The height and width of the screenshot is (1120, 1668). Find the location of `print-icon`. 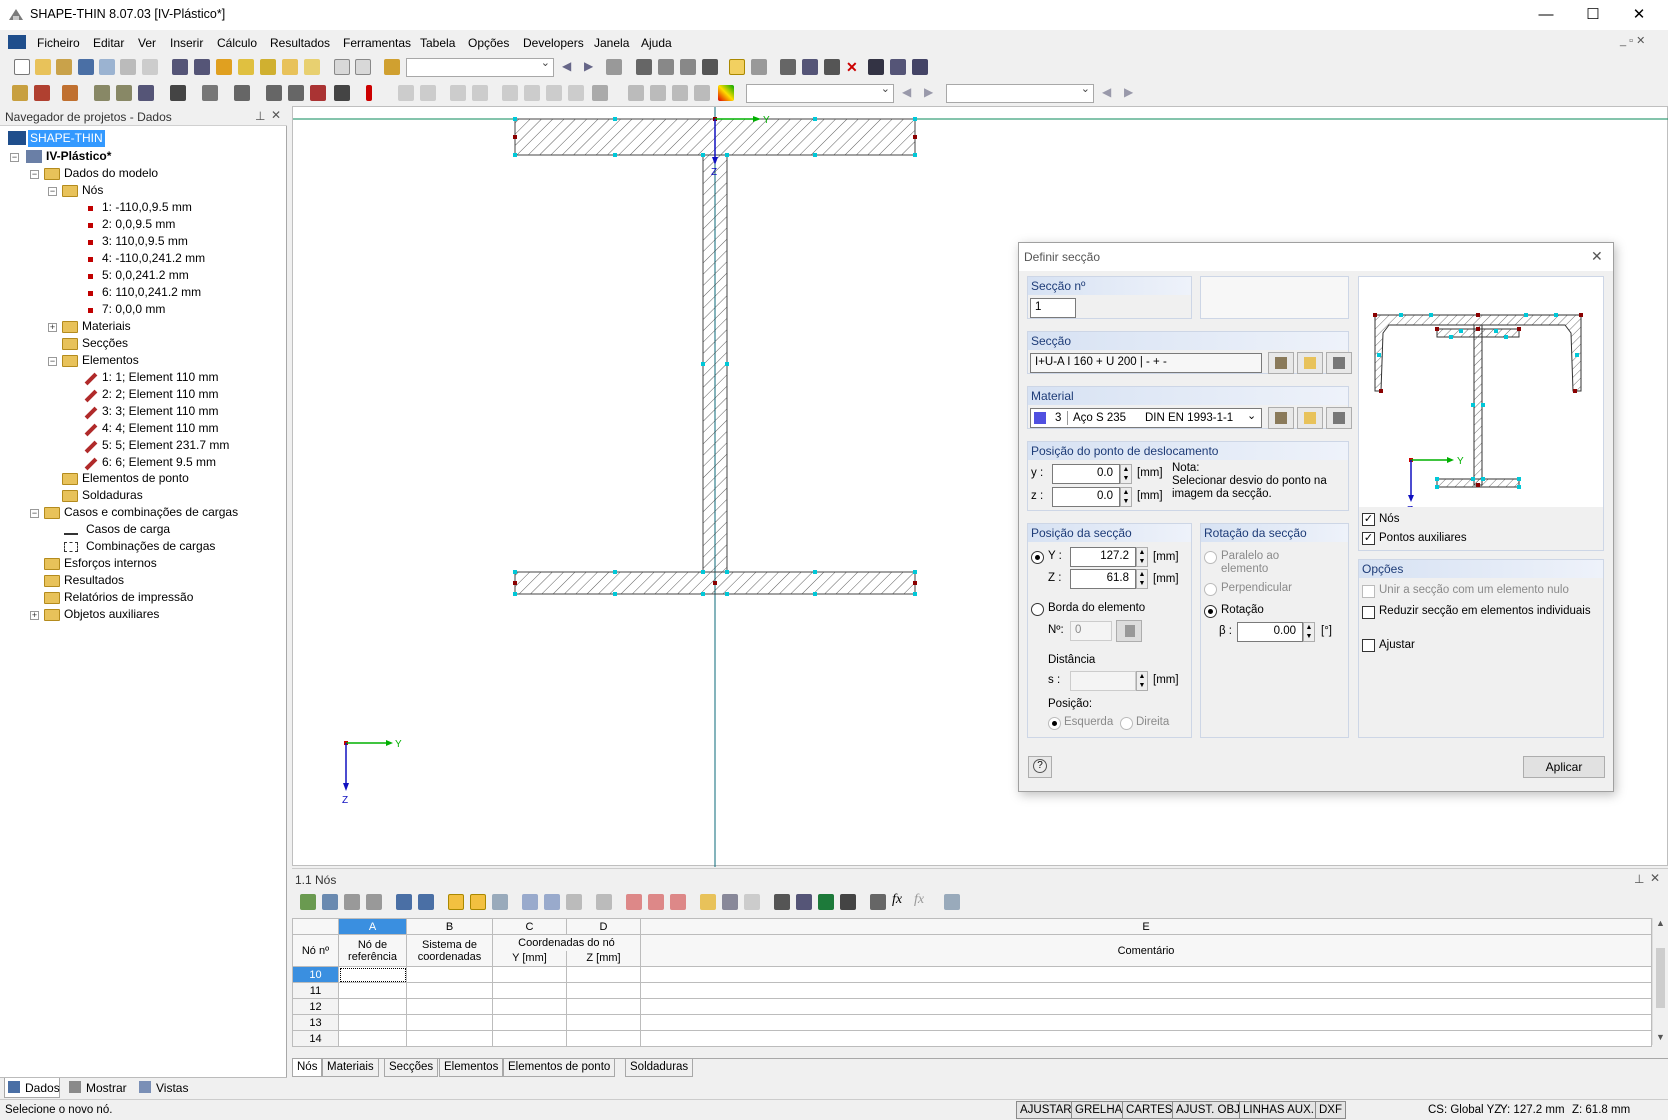

print-icon is located at coordinates (128, 67).